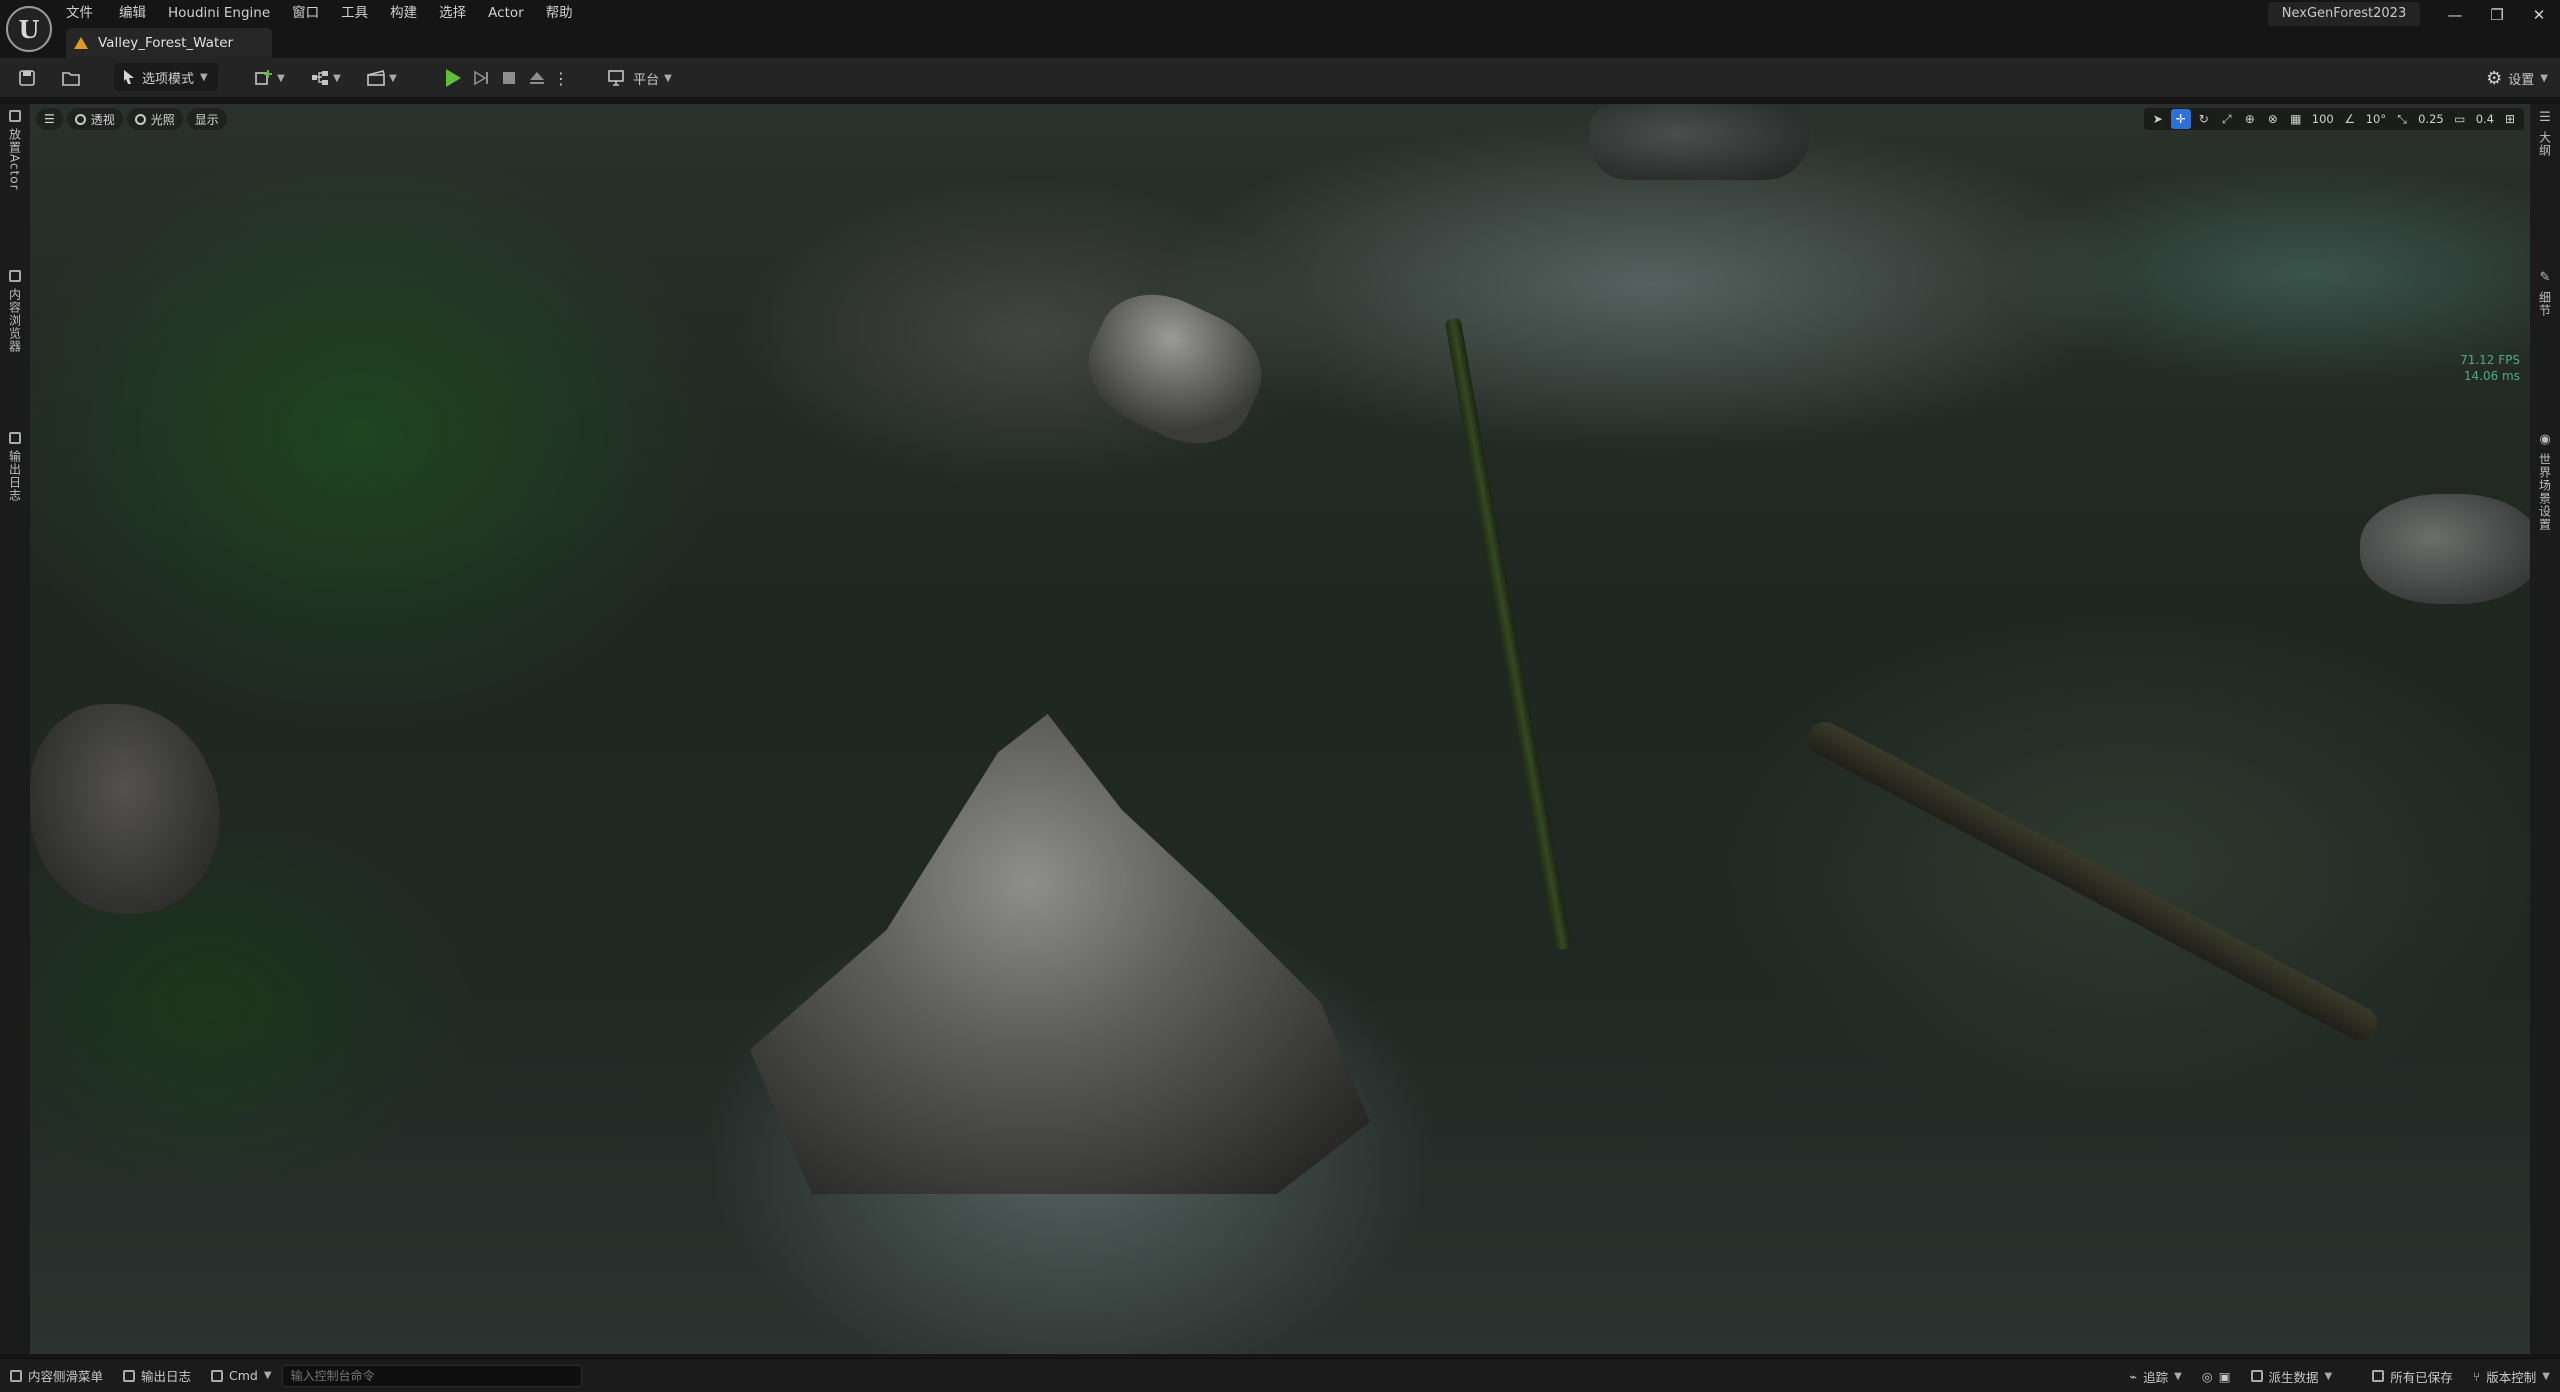  What do you see at coordinates (157, 1375) in the screenshot?
I see `output-log-button: 输出日志` at bounding box center [157, 1375].